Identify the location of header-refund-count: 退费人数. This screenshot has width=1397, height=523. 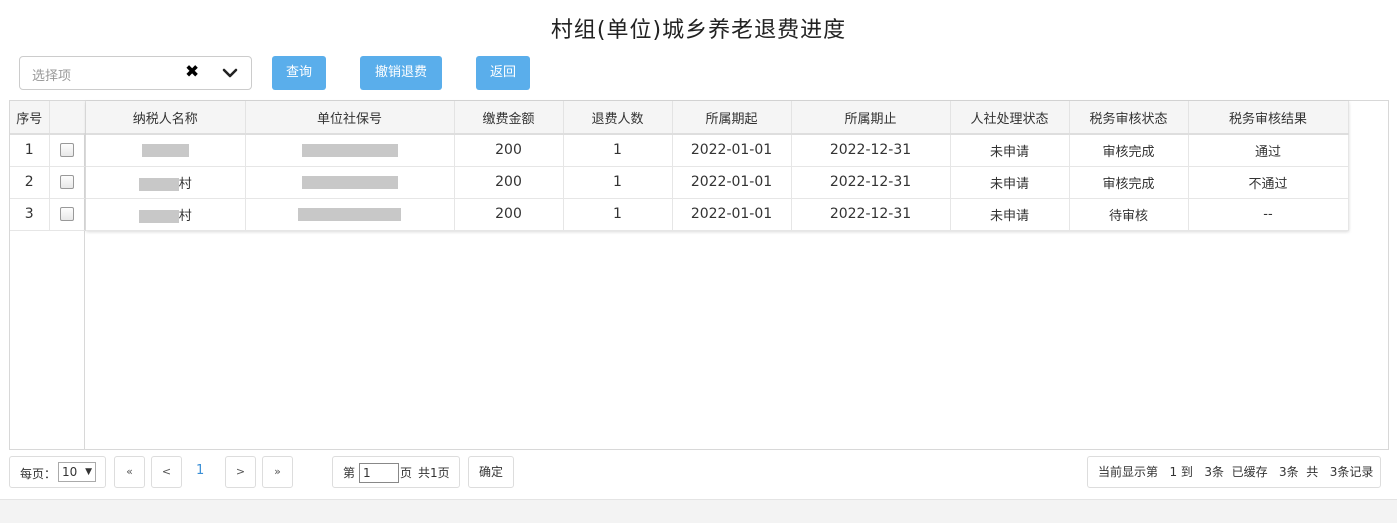
(618, 118).